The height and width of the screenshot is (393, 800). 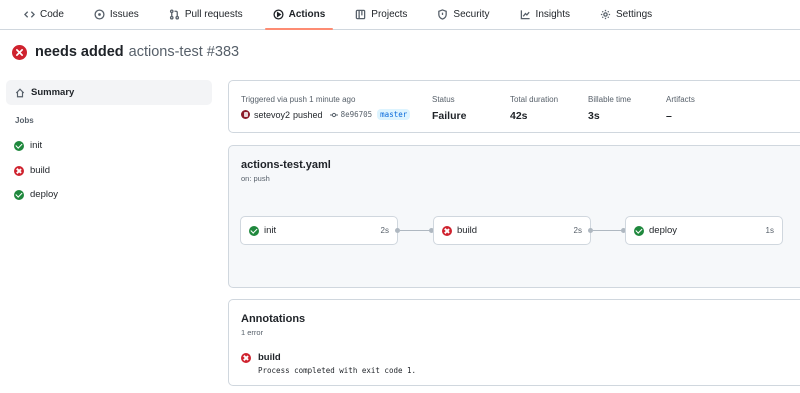 I want to click on tab-code: Code, so click(x=44, y=14).